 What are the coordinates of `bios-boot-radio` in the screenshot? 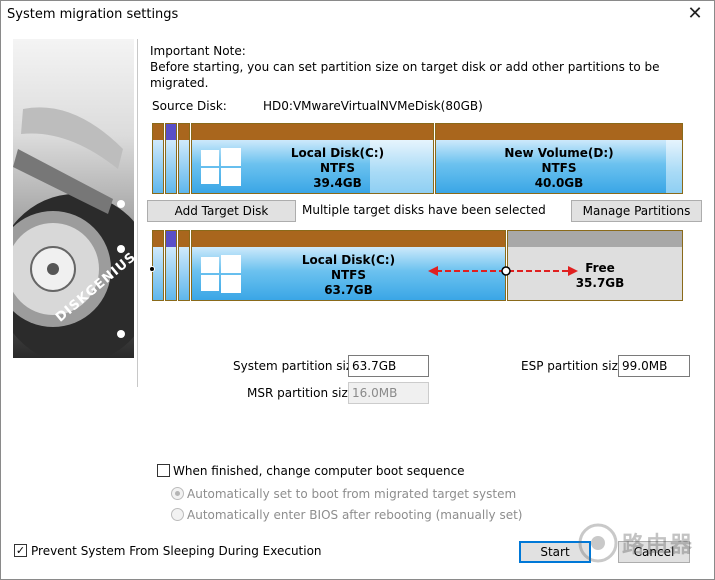 It's located at (177, 514).